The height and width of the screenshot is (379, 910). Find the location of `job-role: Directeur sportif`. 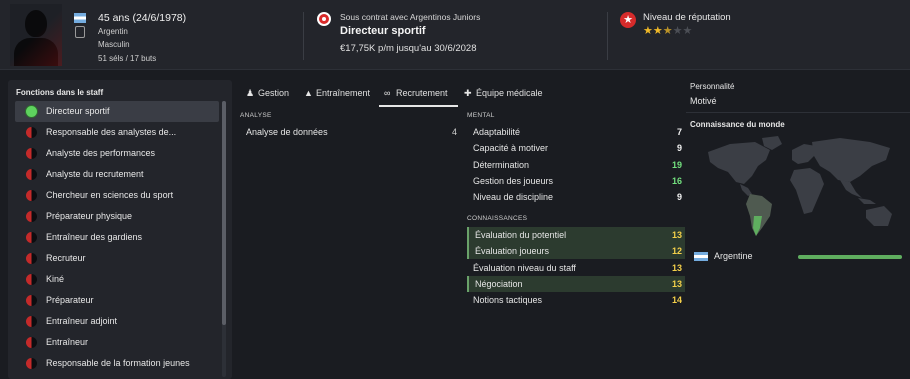

job-role: Directeur sportif is located at coordinates (383, 31).